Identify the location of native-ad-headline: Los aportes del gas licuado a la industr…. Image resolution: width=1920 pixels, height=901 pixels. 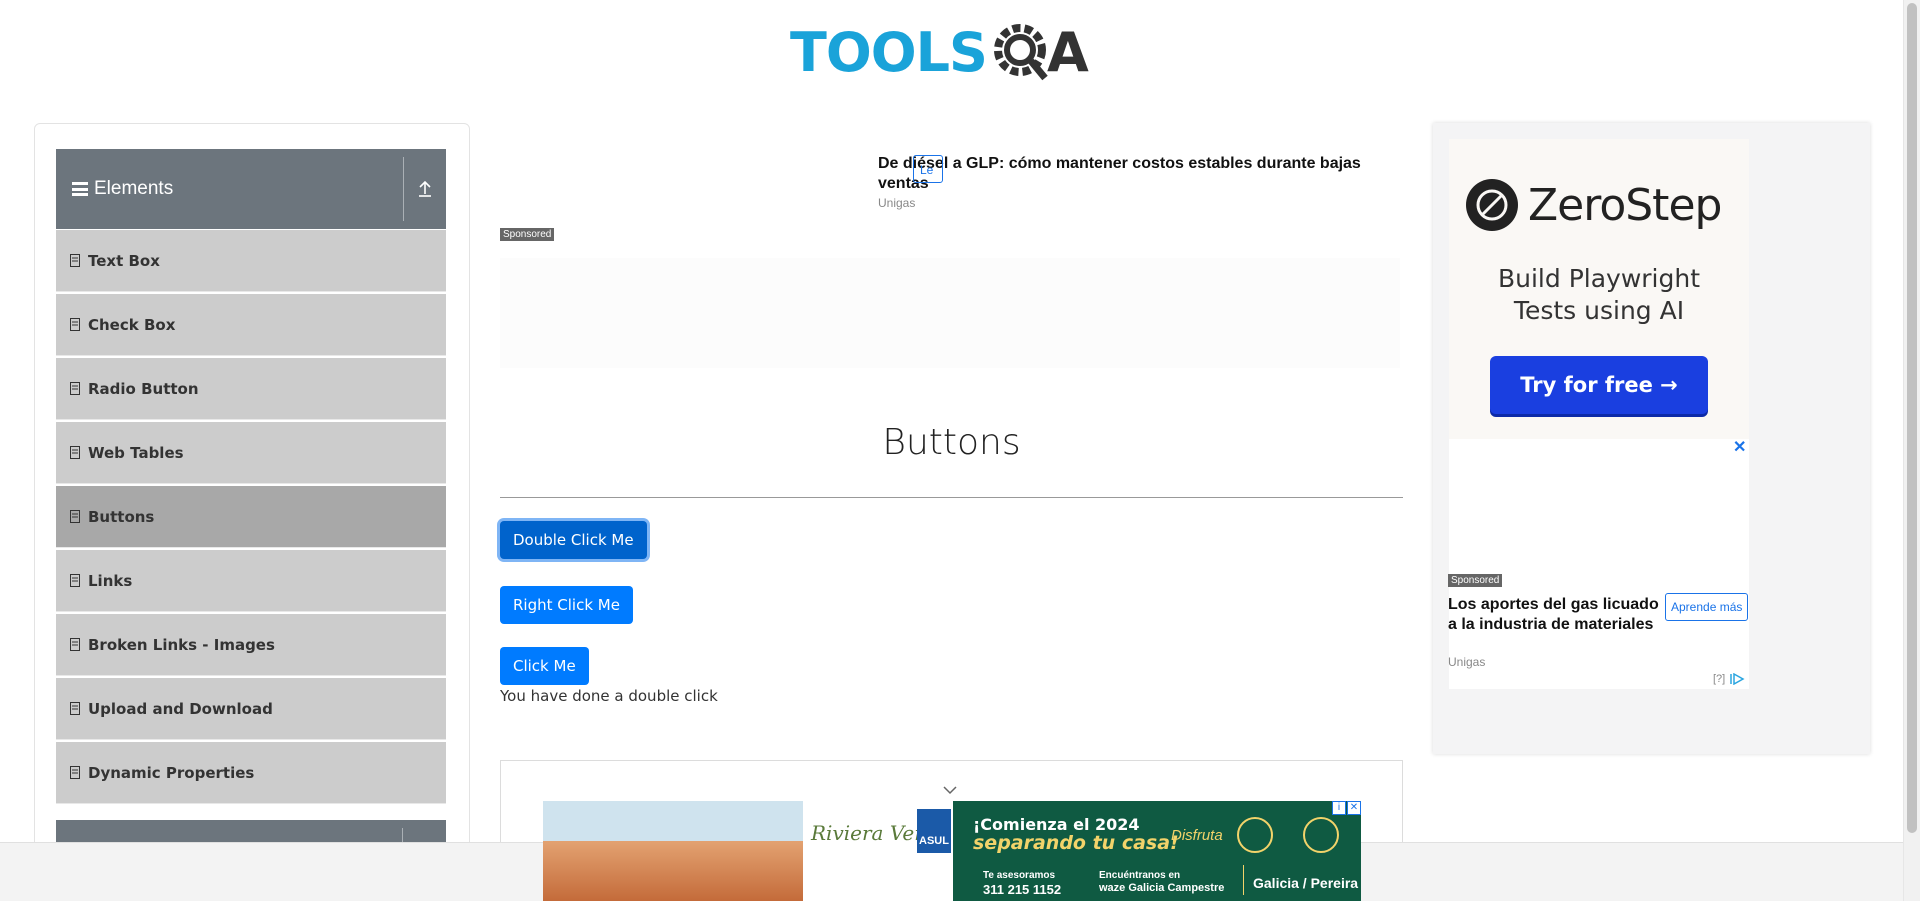
(1555, 615).